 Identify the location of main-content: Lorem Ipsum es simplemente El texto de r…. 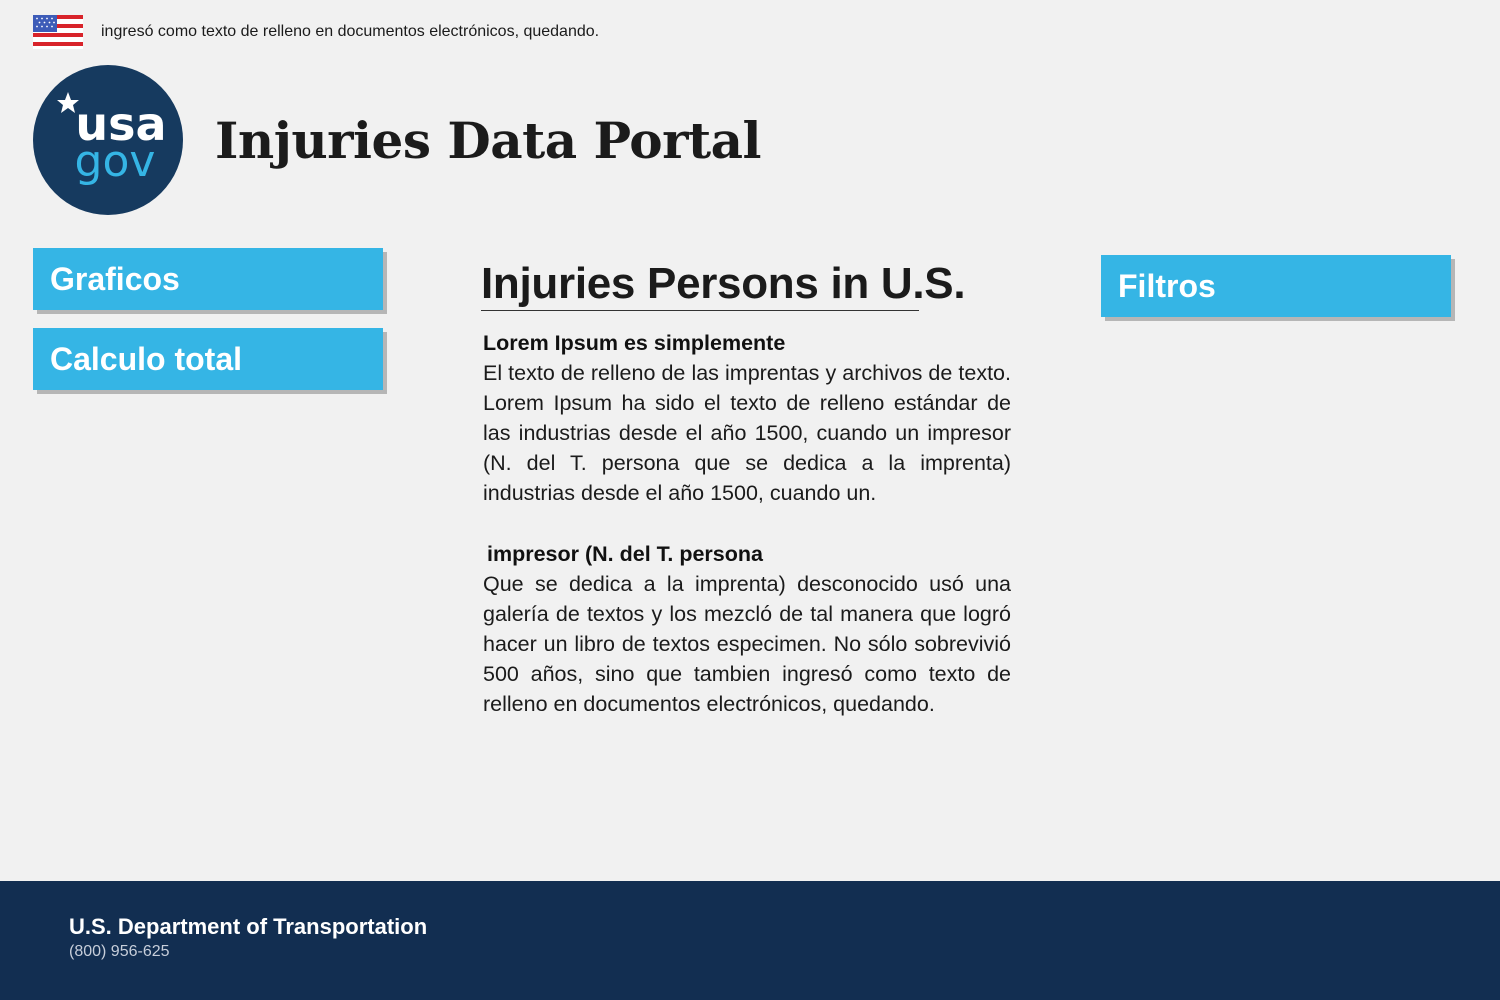
(747, 523).